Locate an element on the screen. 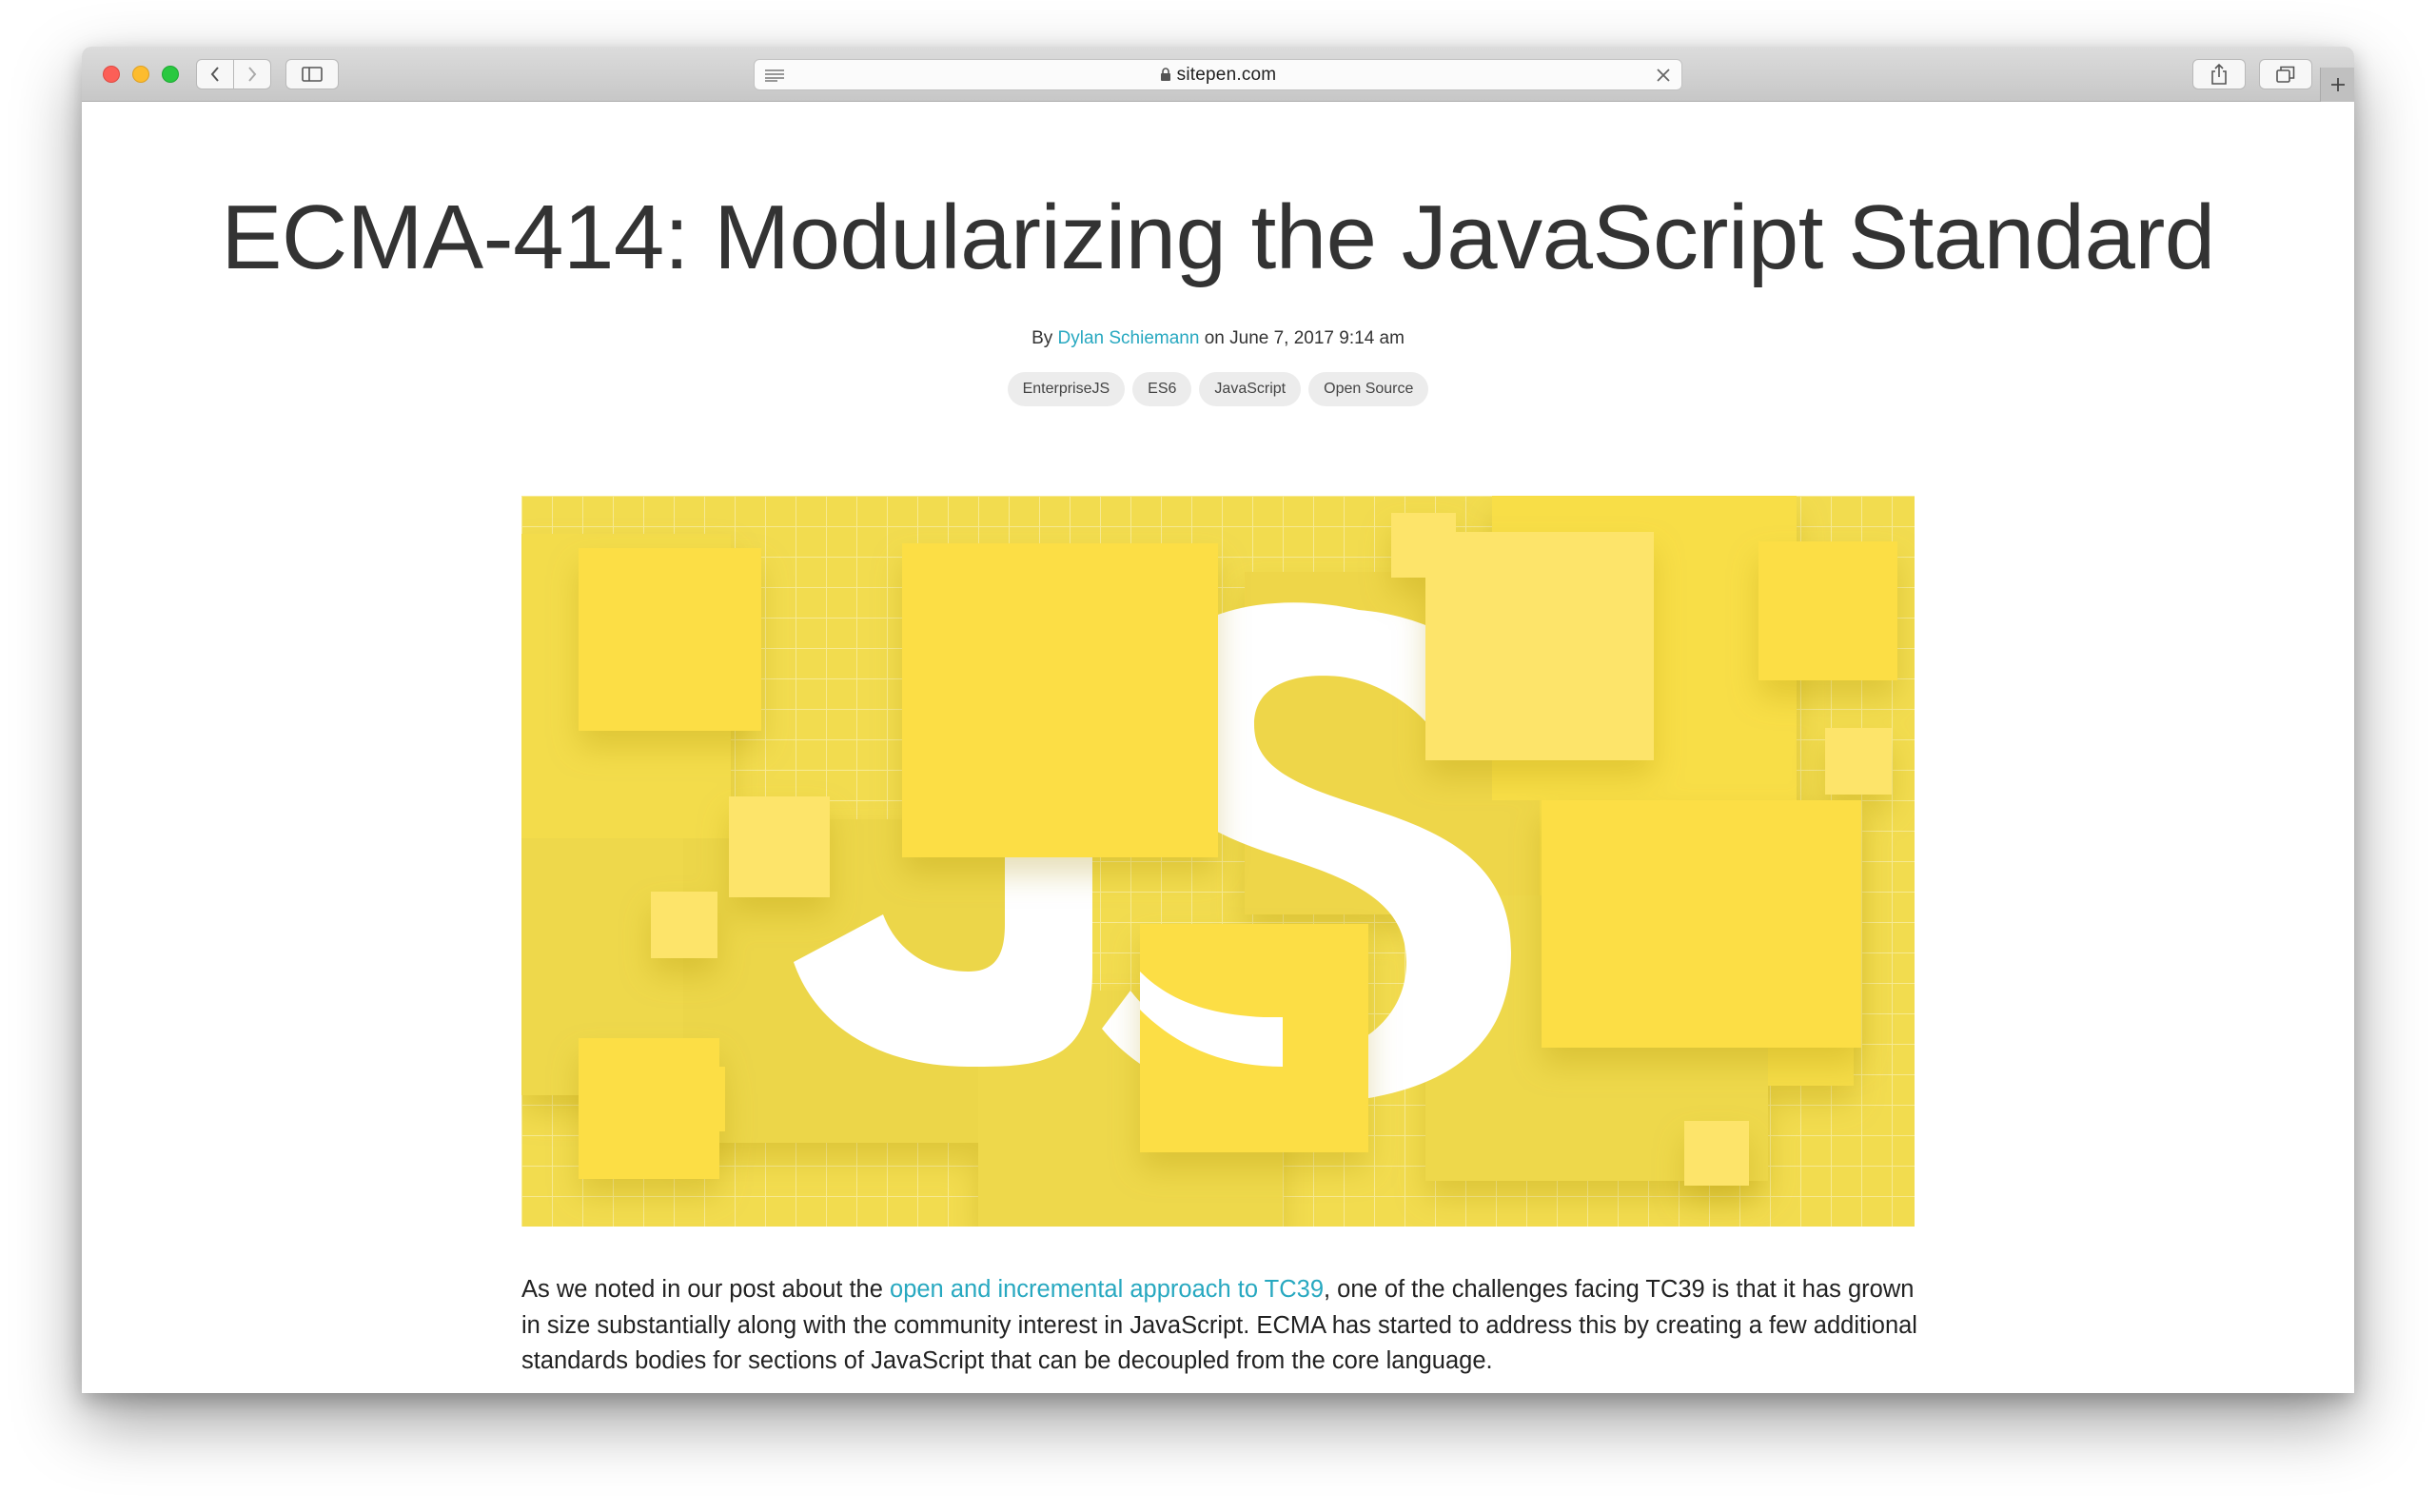 This screenshot has width=2436, height=1512. sidebar-icon is located at coordinates (312, 74).